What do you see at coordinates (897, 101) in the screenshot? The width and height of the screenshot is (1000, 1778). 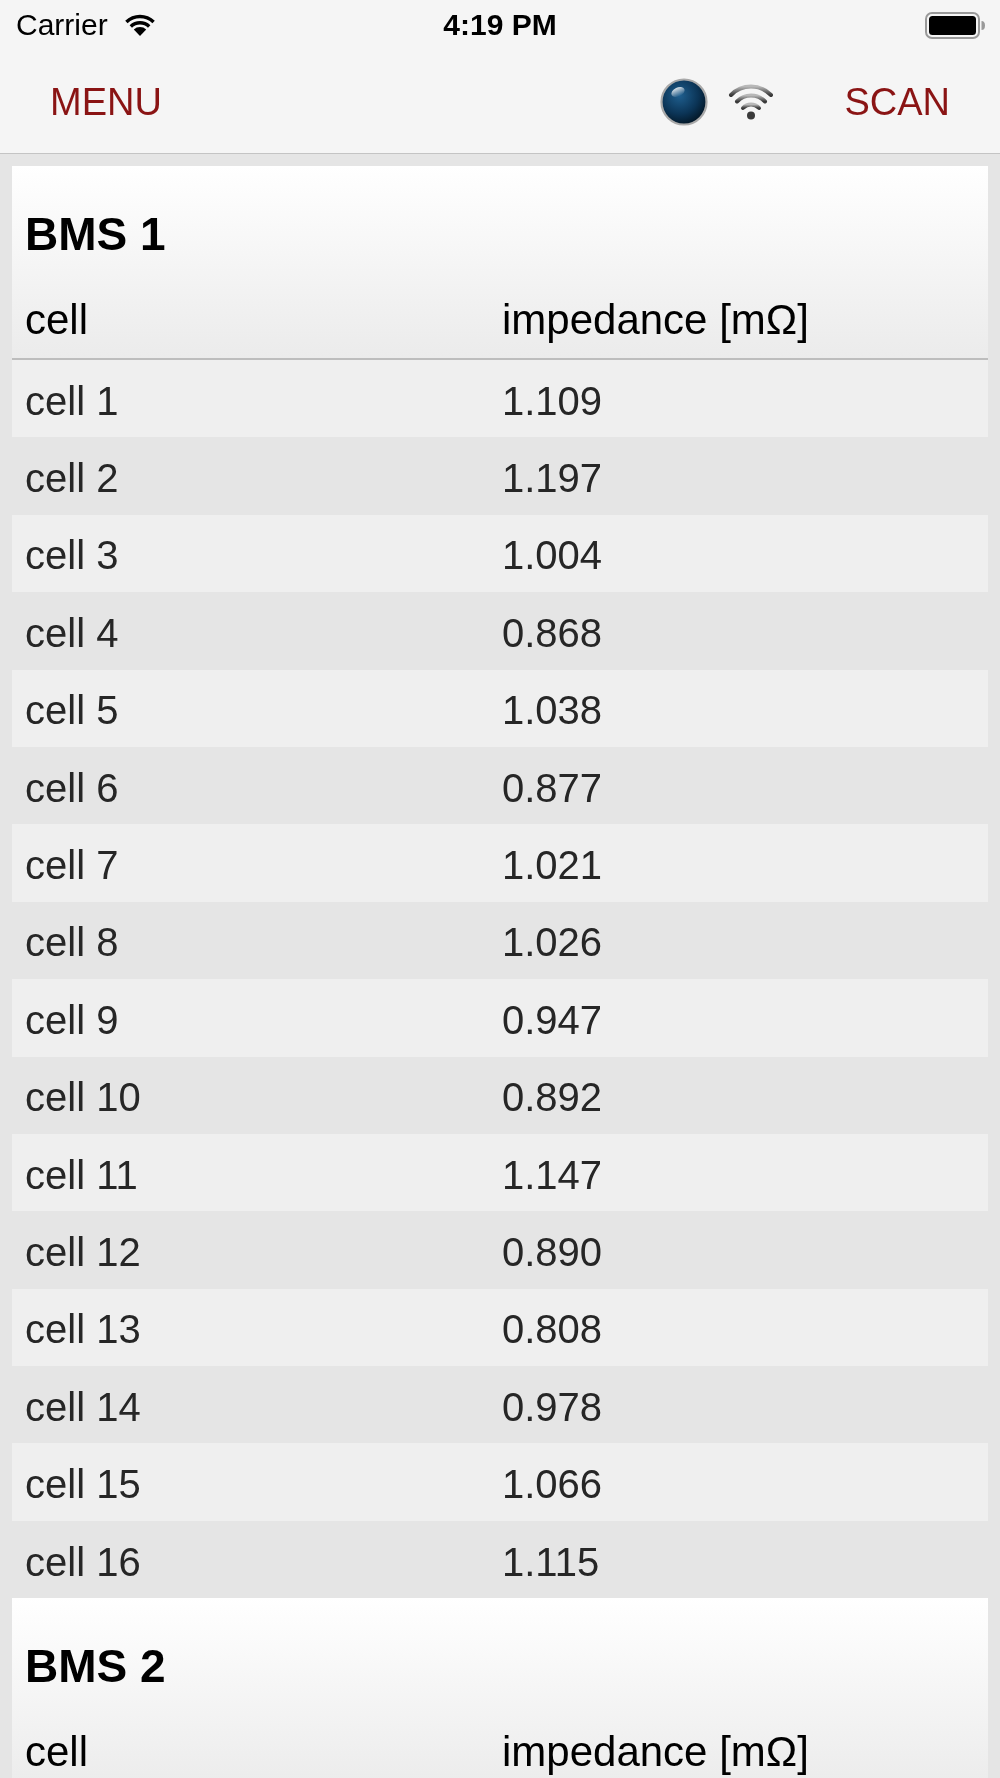 I see `scan-button: SCAN` at bounding box center [897, 101].